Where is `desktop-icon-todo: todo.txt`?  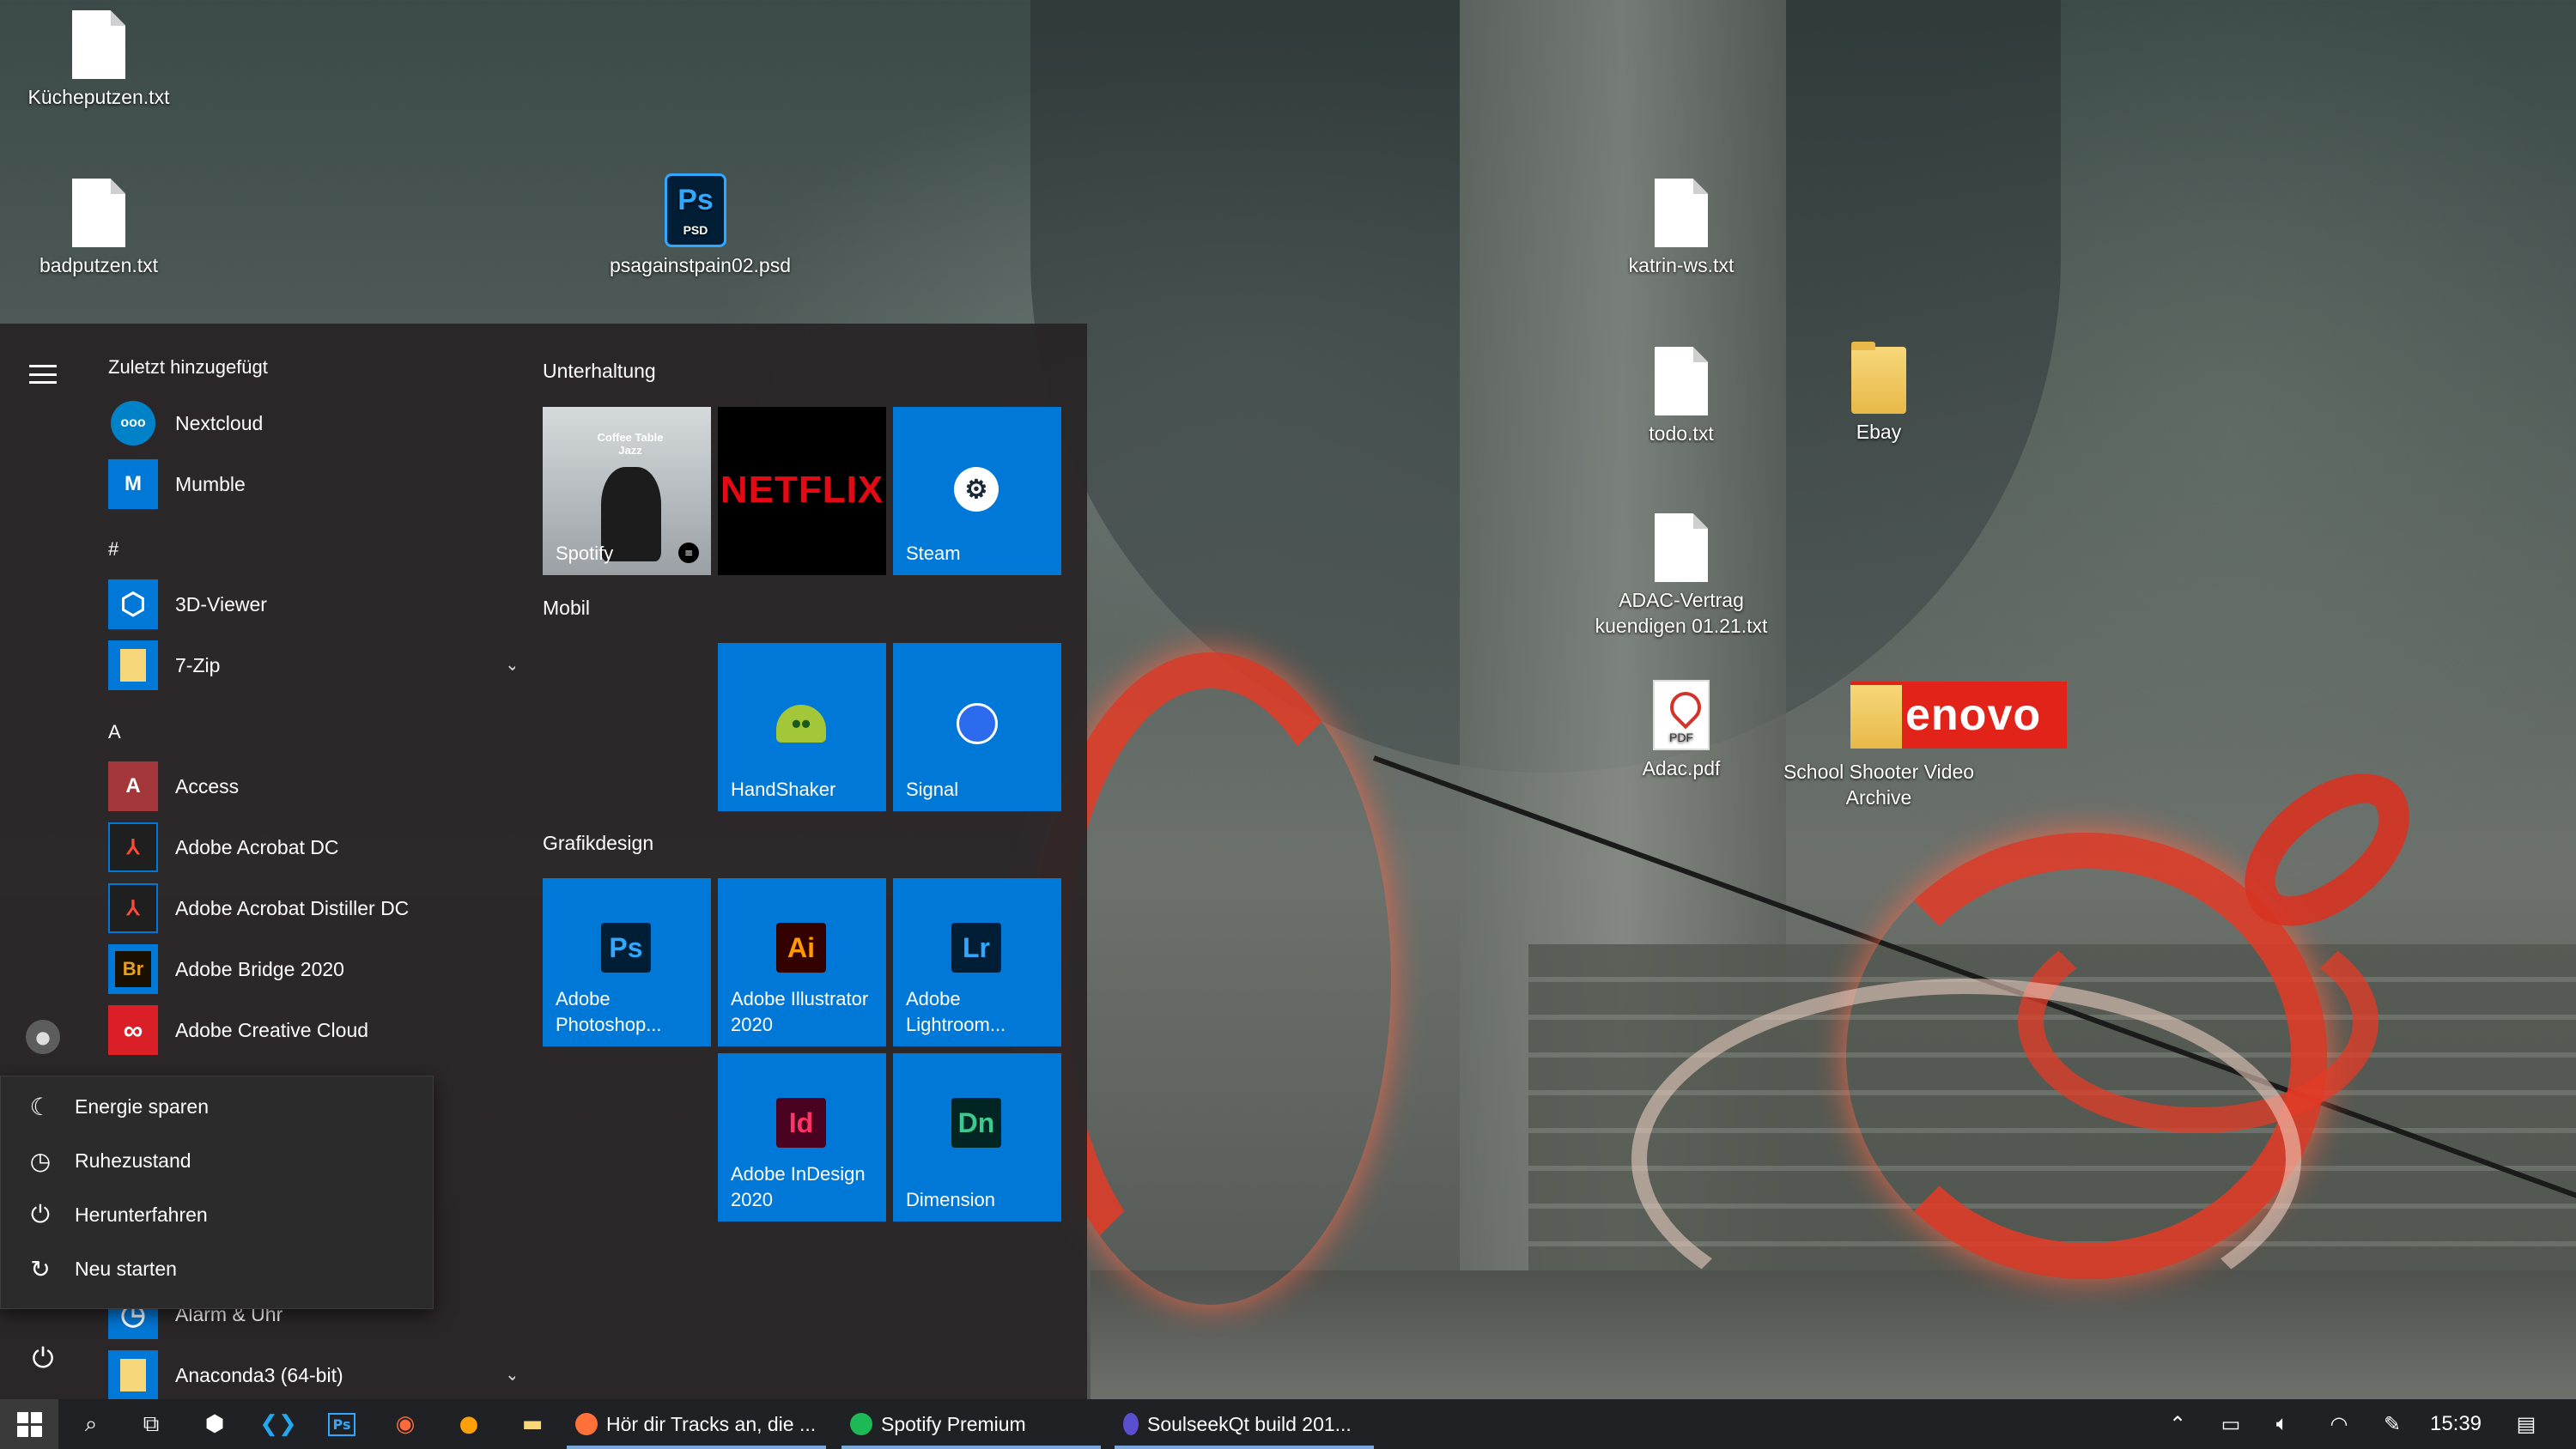 desktop-icon-todo: todo.txt is located at coordinates (1682, 396).